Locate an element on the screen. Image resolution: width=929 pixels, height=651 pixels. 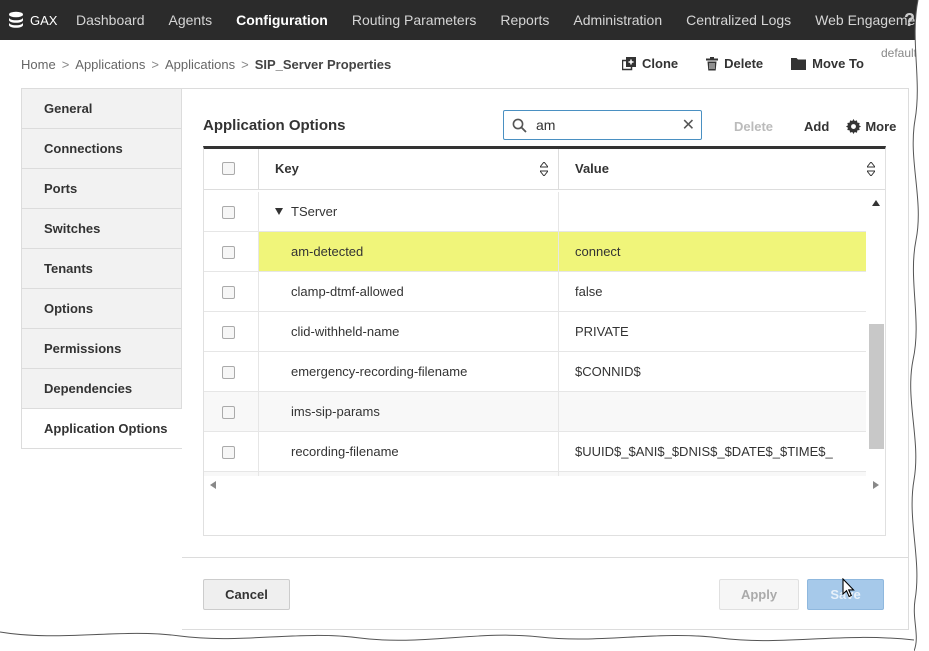
search-box: ✕ is located at coordinates (602, 125).